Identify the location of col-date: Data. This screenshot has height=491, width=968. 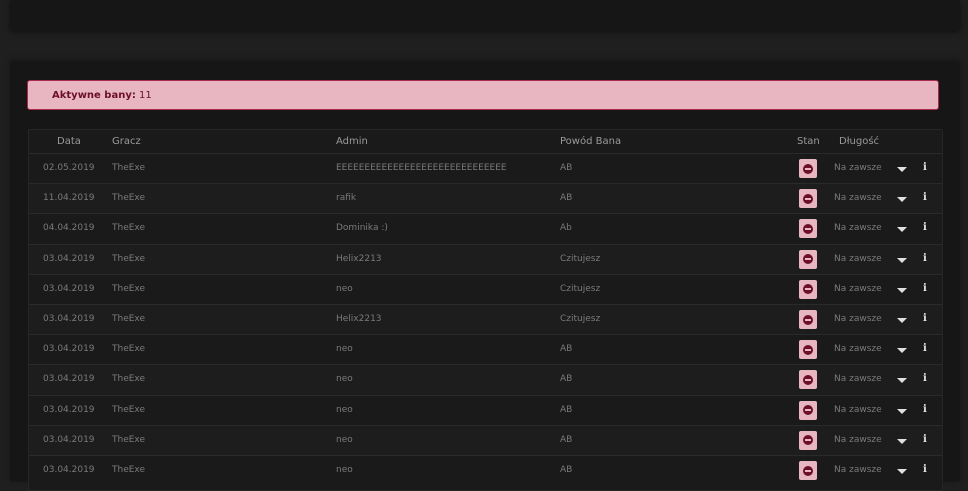
(69, 141).